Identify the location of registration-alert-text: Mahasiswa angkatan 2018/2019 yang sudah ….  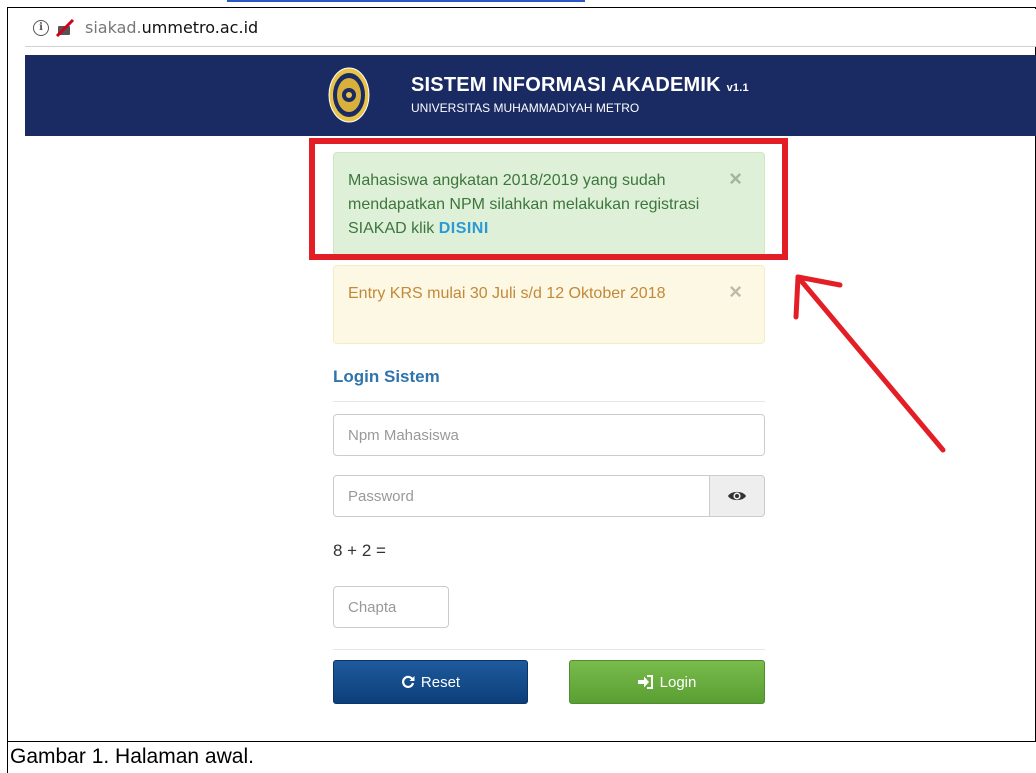
(524, 204).